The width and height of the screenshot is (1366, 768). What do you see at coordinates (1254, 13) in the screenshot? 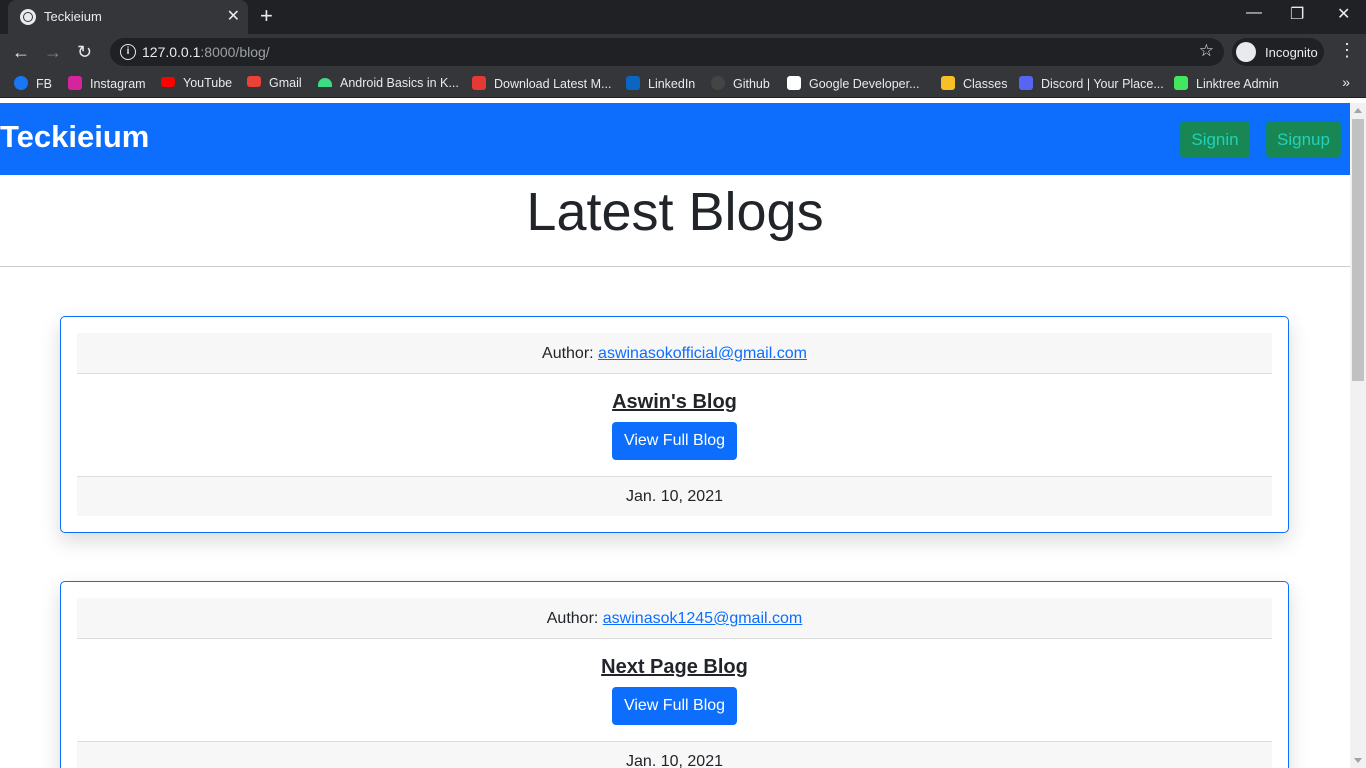
I see `minimize-icon: —` at bounding box center [1254, 13].